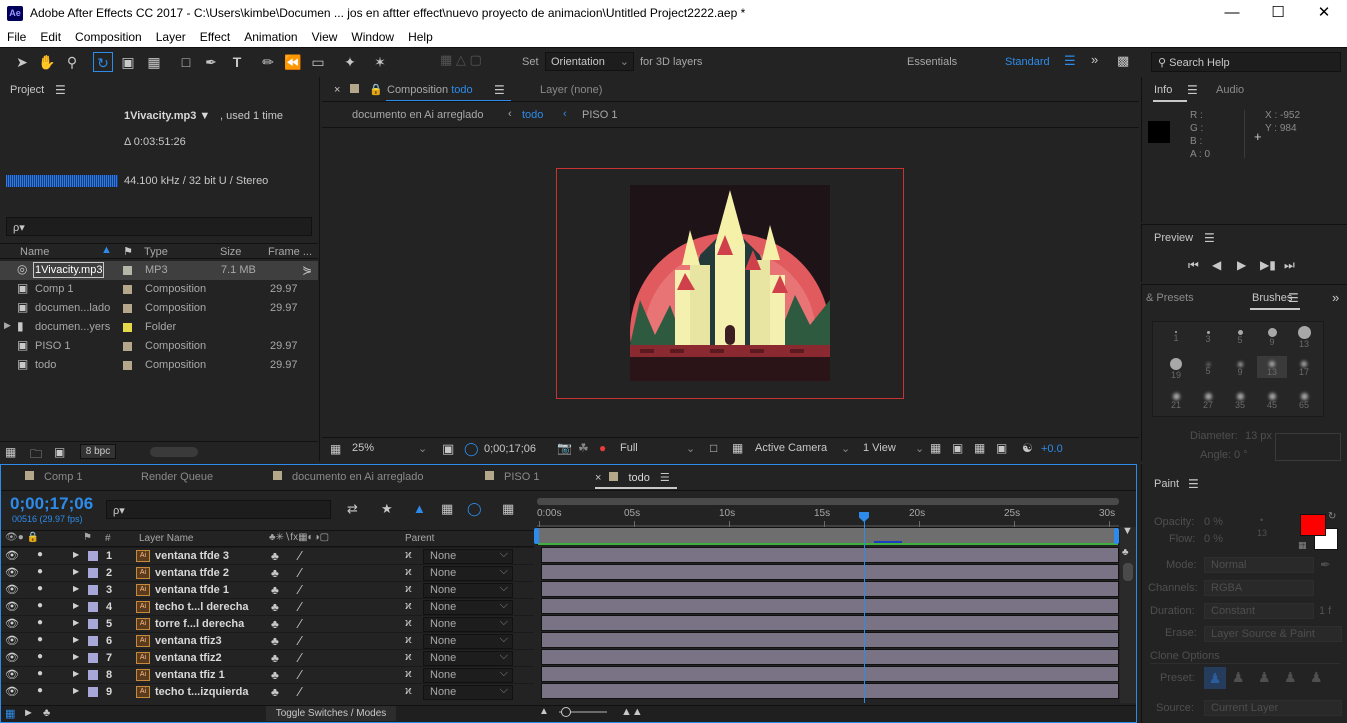 The image size is (1347, 723). I want to click on graph-editor-icon: ▦, so click(508, 509).